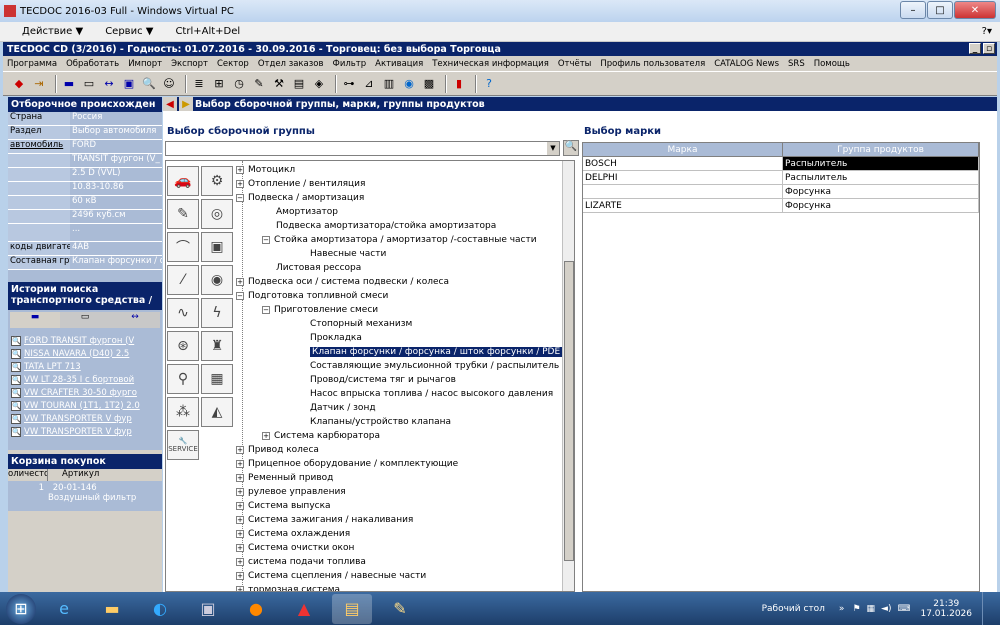  I want to click on parts-icon: ⚙, so click(217, 181).